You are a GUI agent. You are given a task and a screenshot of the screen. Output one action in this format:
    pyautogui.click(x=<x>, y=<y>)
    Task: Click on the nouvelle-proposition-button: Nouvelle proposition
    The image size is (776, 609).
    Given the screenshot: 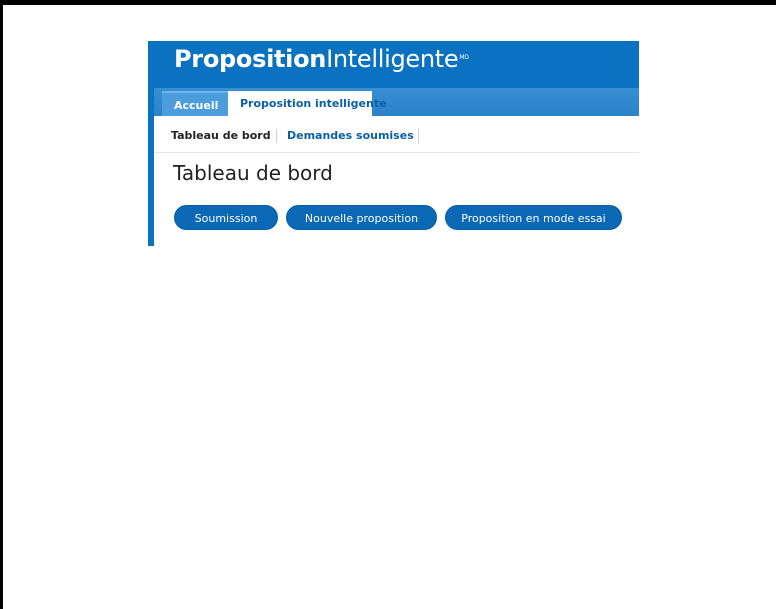 What is the action you would take?
    pyautogui.click(x=361, y=217)
    